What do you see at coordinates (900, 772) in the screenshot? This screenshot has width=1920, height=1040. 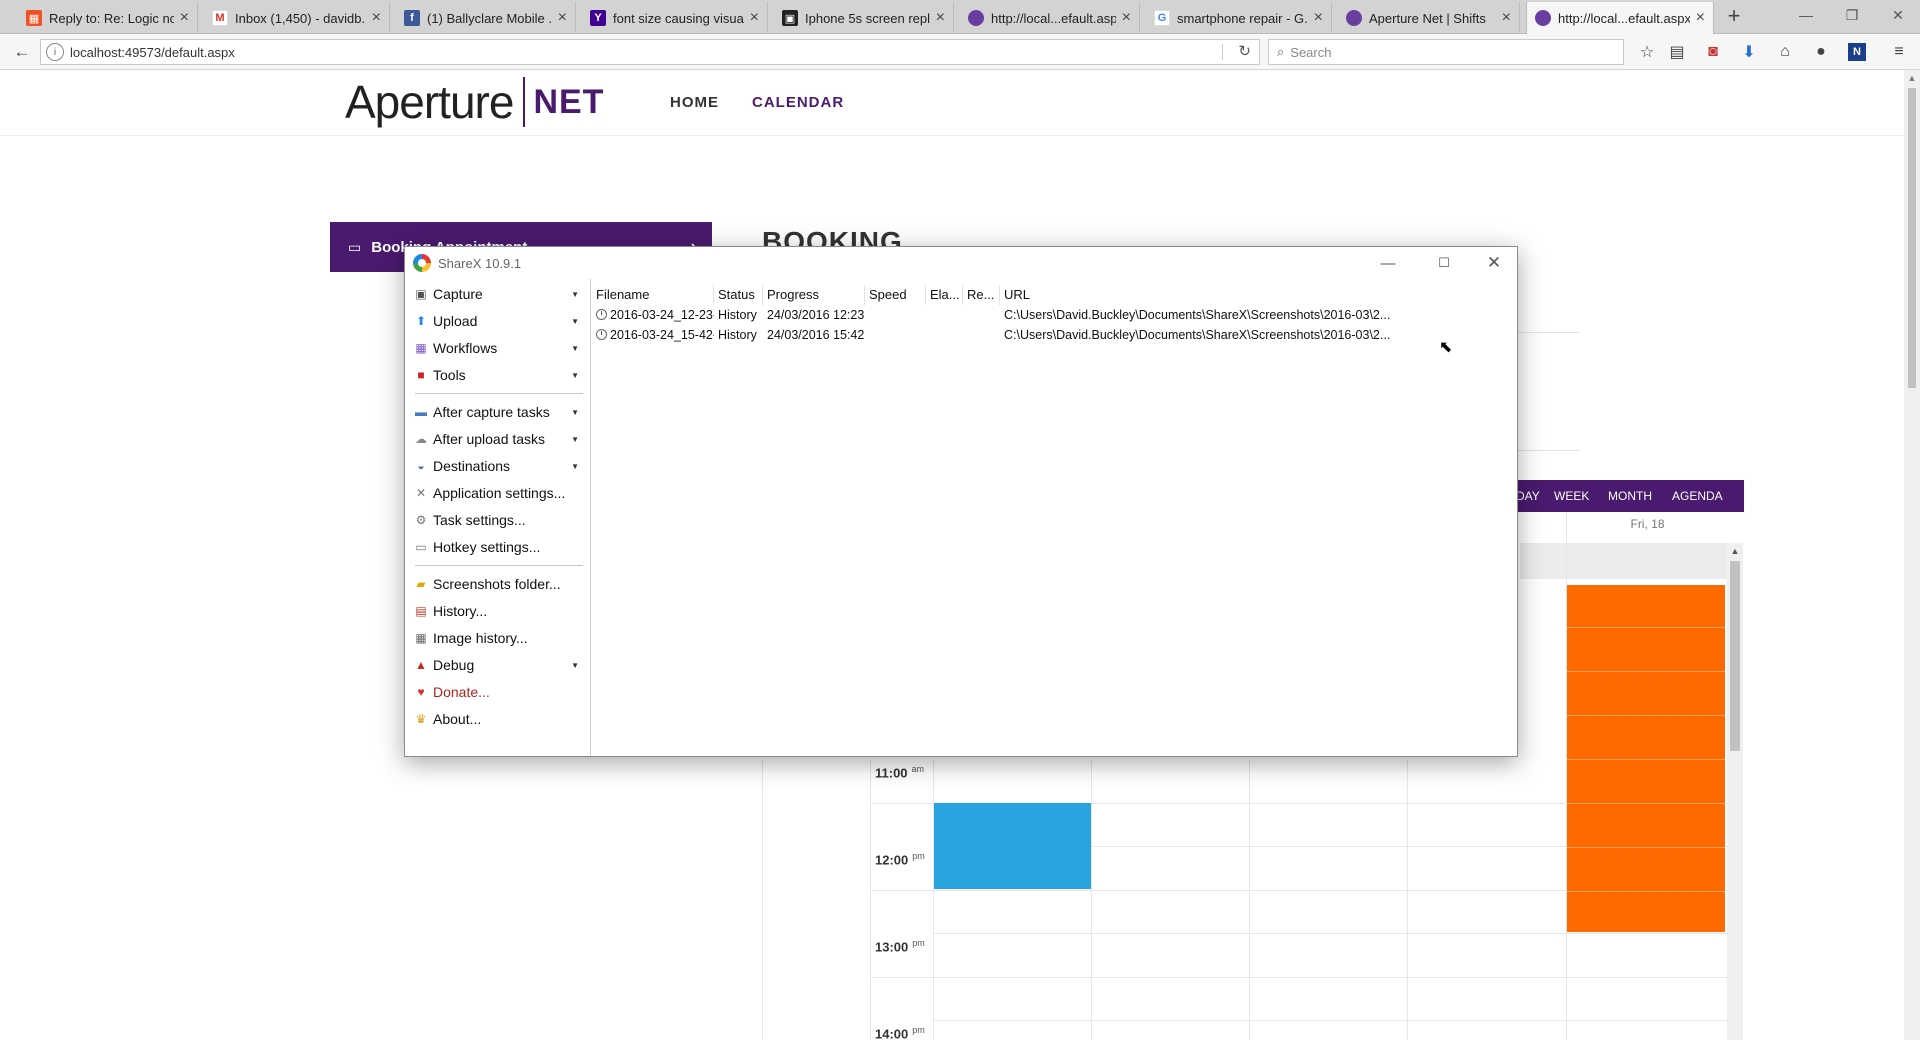 I see `time-label: 11:00 am` at bounding box center [900, 772].